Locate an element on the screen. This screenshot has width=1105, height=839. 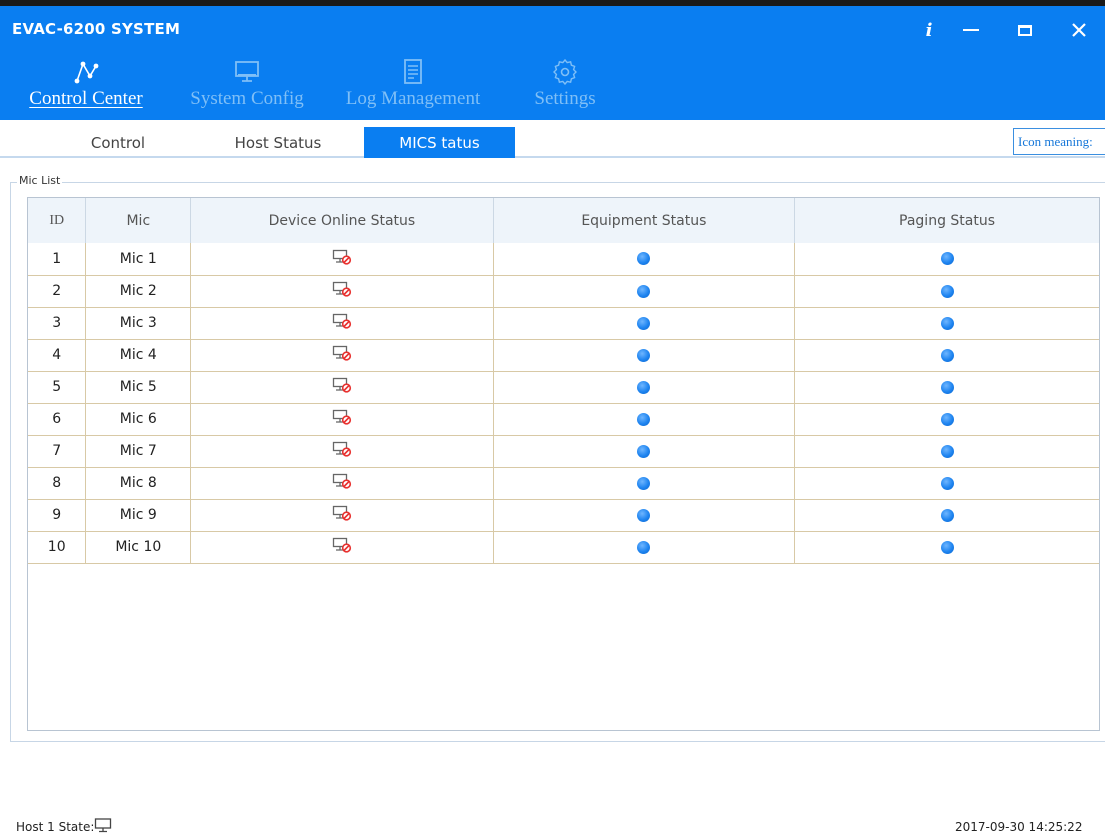
tab-host-status: Host Status is located at coordinates (278, 142).